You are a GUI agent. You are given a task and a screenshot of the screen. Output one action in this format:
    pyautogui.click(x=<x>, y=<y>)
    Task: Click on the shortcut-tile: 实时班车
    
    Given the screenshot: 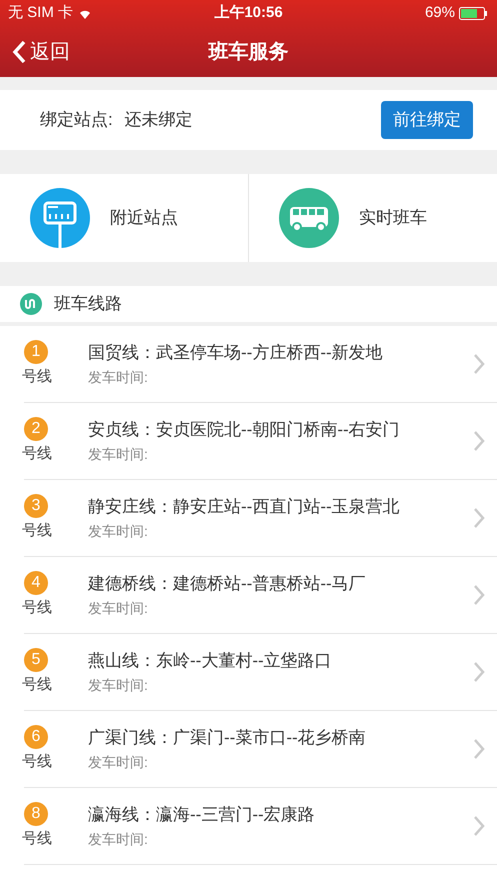 What is the action you would take?
    pyautogui.click(x=372, y=218)
    